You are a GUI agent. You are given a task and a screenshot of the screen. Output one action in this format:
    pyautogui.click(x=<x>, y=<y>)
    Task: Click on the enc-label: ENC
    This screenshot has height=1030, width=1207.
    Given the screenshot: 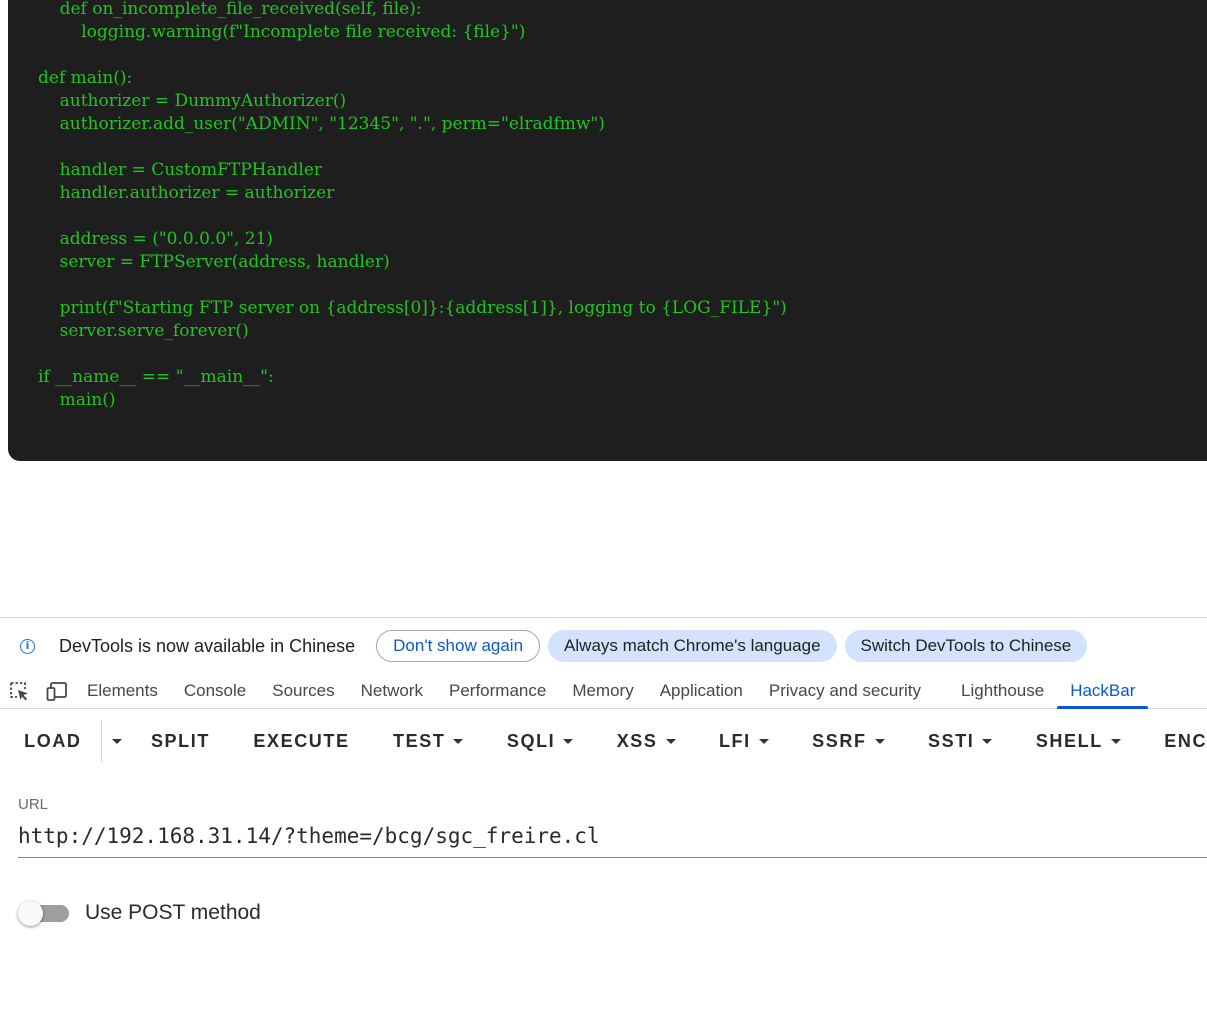 What is the action you would take?
    pyautogui.click(x=1185, y=740)
    